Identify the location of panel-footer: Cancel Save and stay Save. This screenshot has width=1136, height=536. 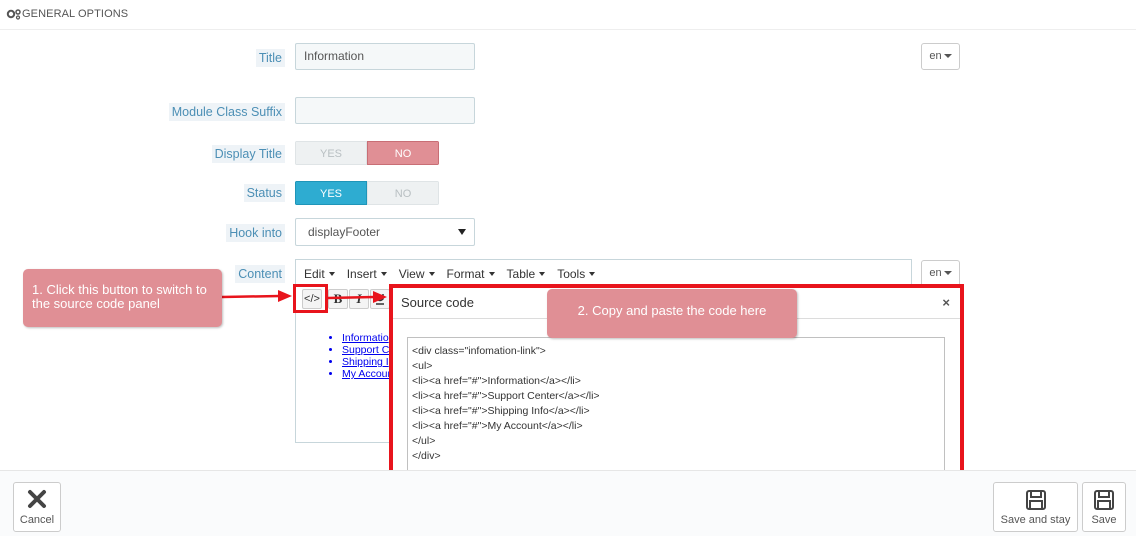
(568, 503).